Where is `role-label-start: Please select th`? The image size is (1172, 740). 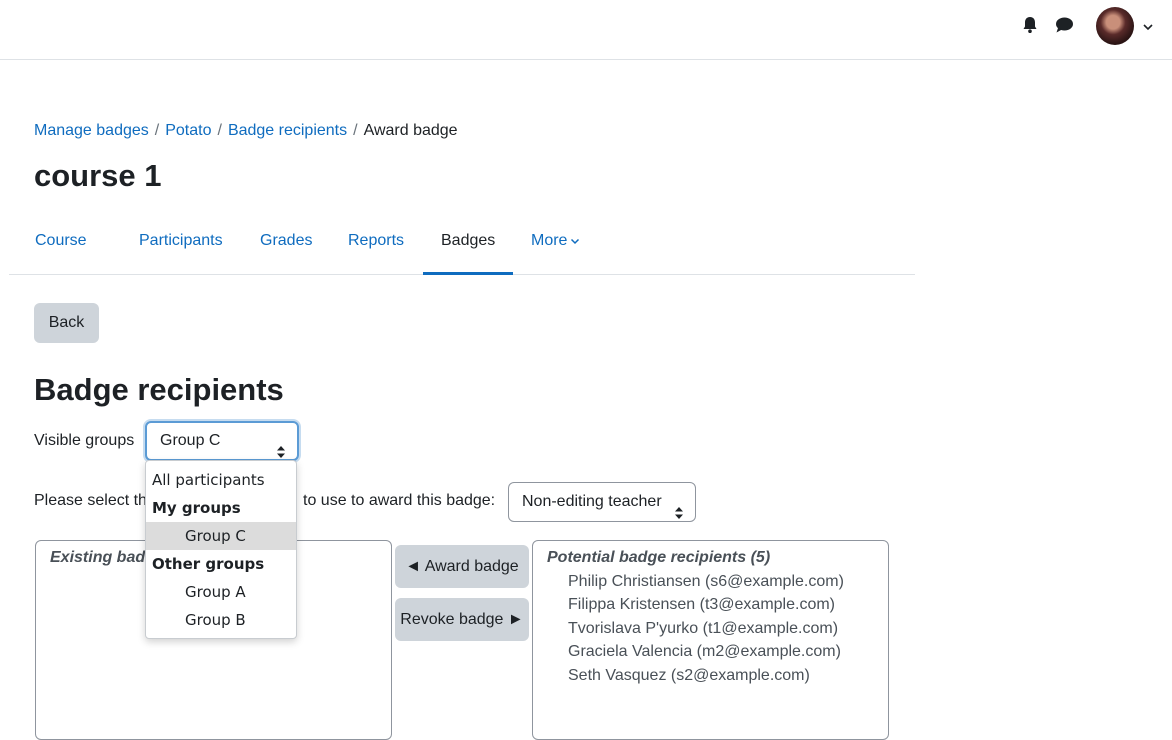 role-label-start: Please select th is located at coordinates (90, 500).